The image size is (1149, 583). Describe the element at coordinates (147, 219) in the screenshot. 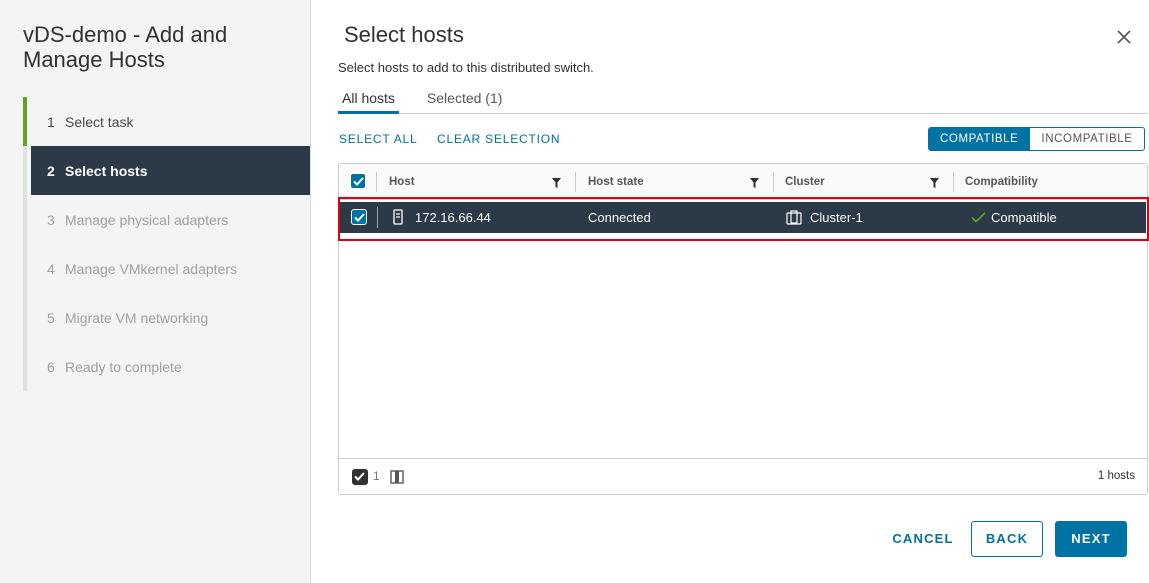

I see `step-label: Manage physical adapters` at that location.